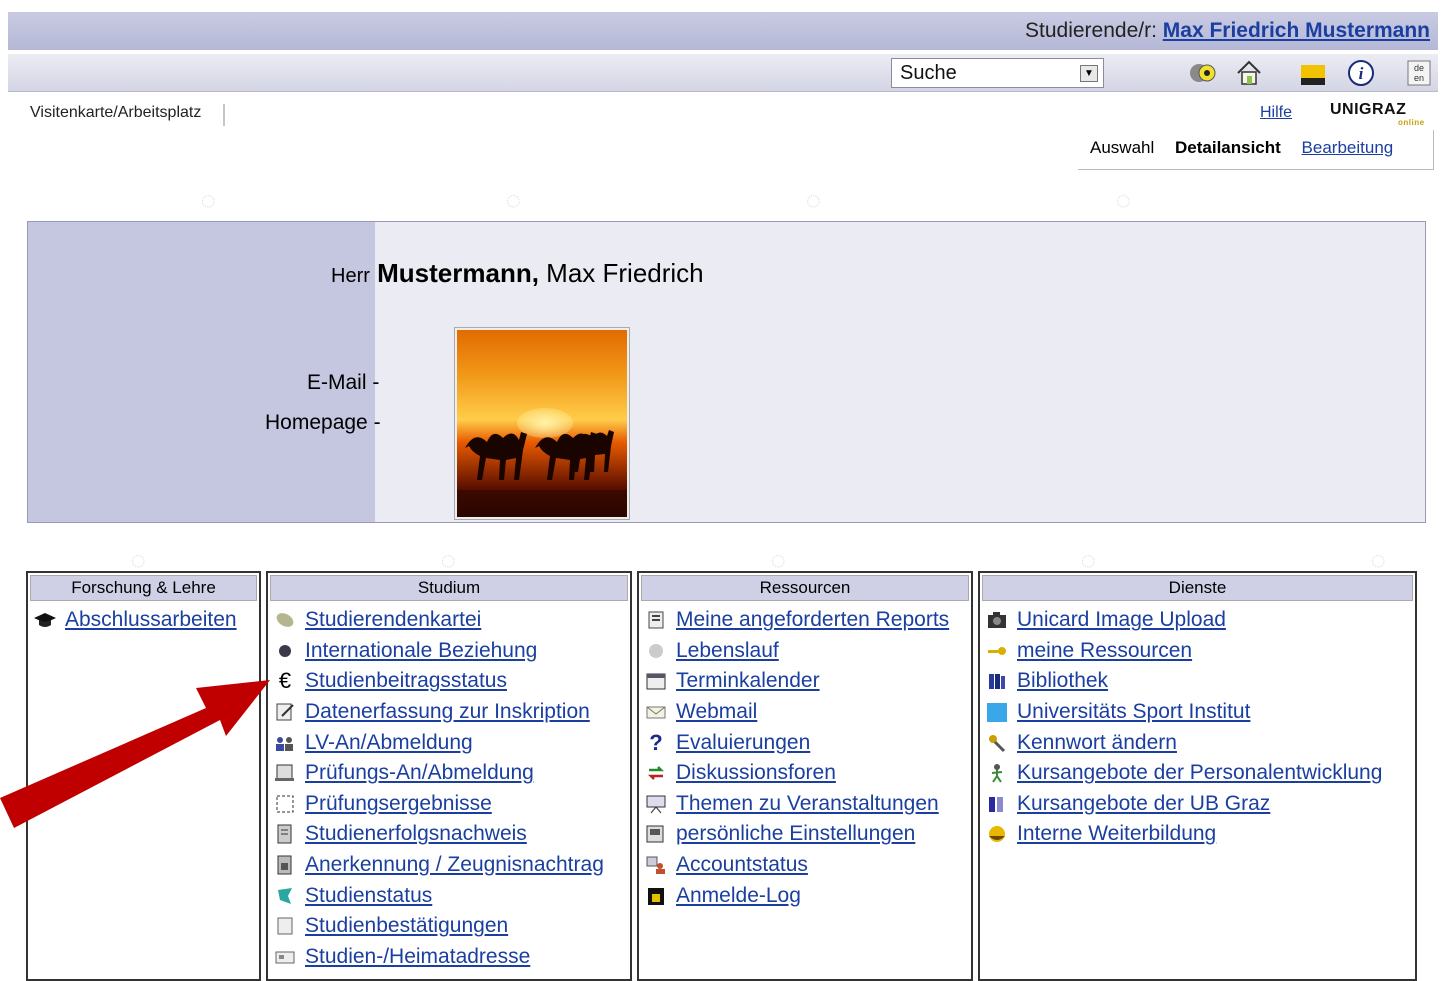 This screenshot has height=981, width=1446. What do you see at coordinates (1361, 73) in the screenshot?
I see `info-icon: i` at bounding box center [1361, 73].